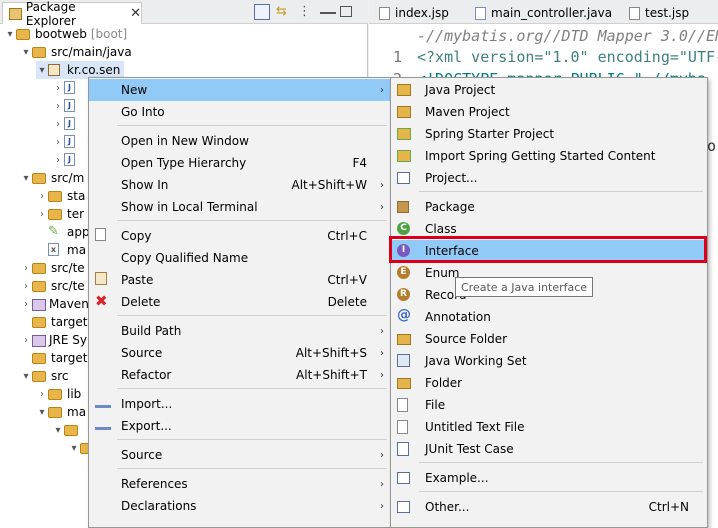 The width and height of the screenshot is (718, 528). I want to click on submenu-item-maven-project: Maven Project, so click(549, 112).